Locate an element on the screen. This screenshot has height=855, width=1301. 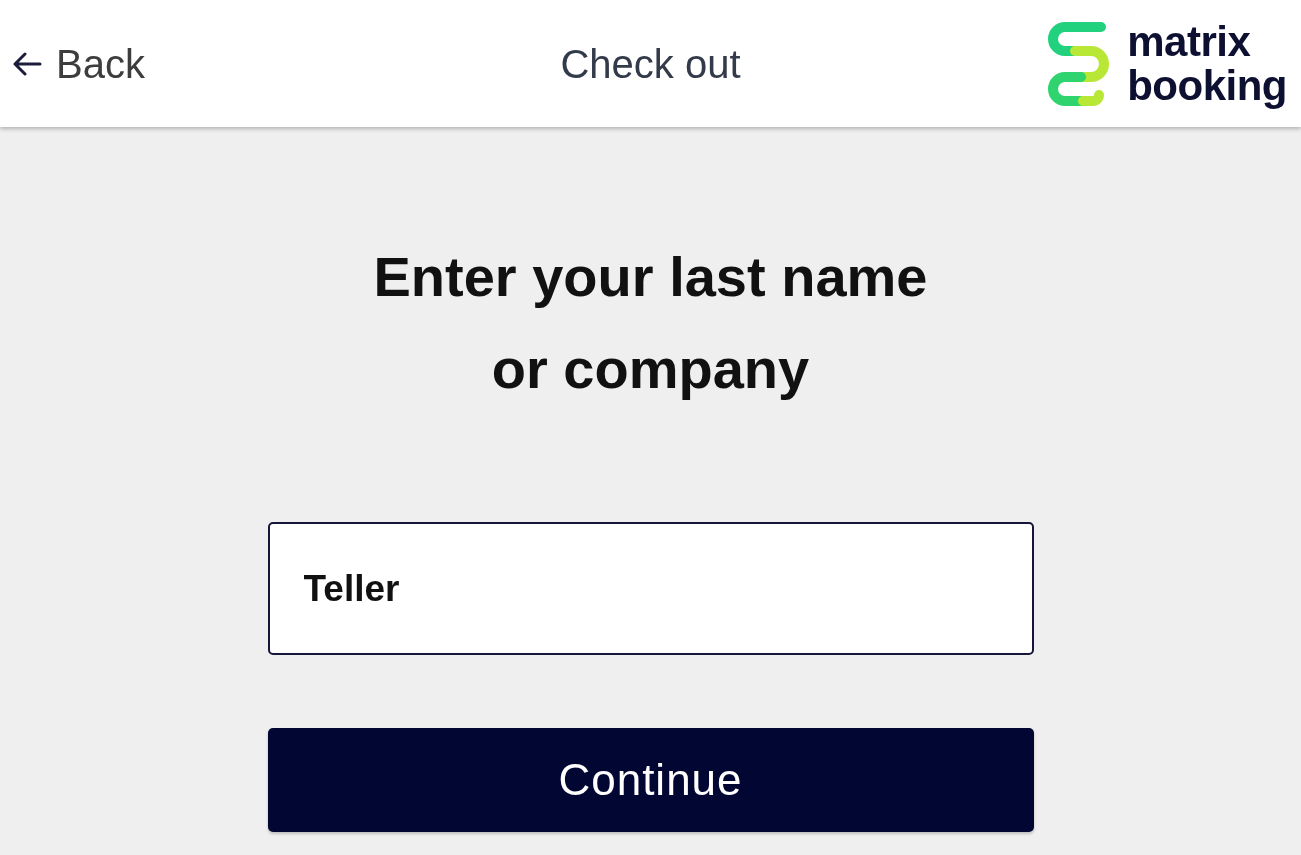
page-heading: Enter your last name or company is located at coordinates (650, 323).